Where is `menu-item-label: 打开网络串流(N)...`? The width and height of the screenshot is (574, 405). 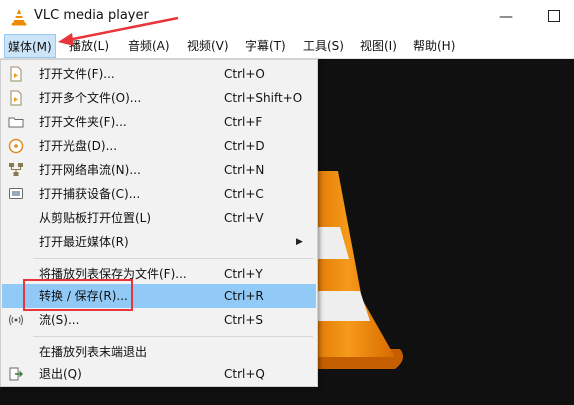
menu-item-label: 打开网络串流(N)... is located at coordinates (90, 170).